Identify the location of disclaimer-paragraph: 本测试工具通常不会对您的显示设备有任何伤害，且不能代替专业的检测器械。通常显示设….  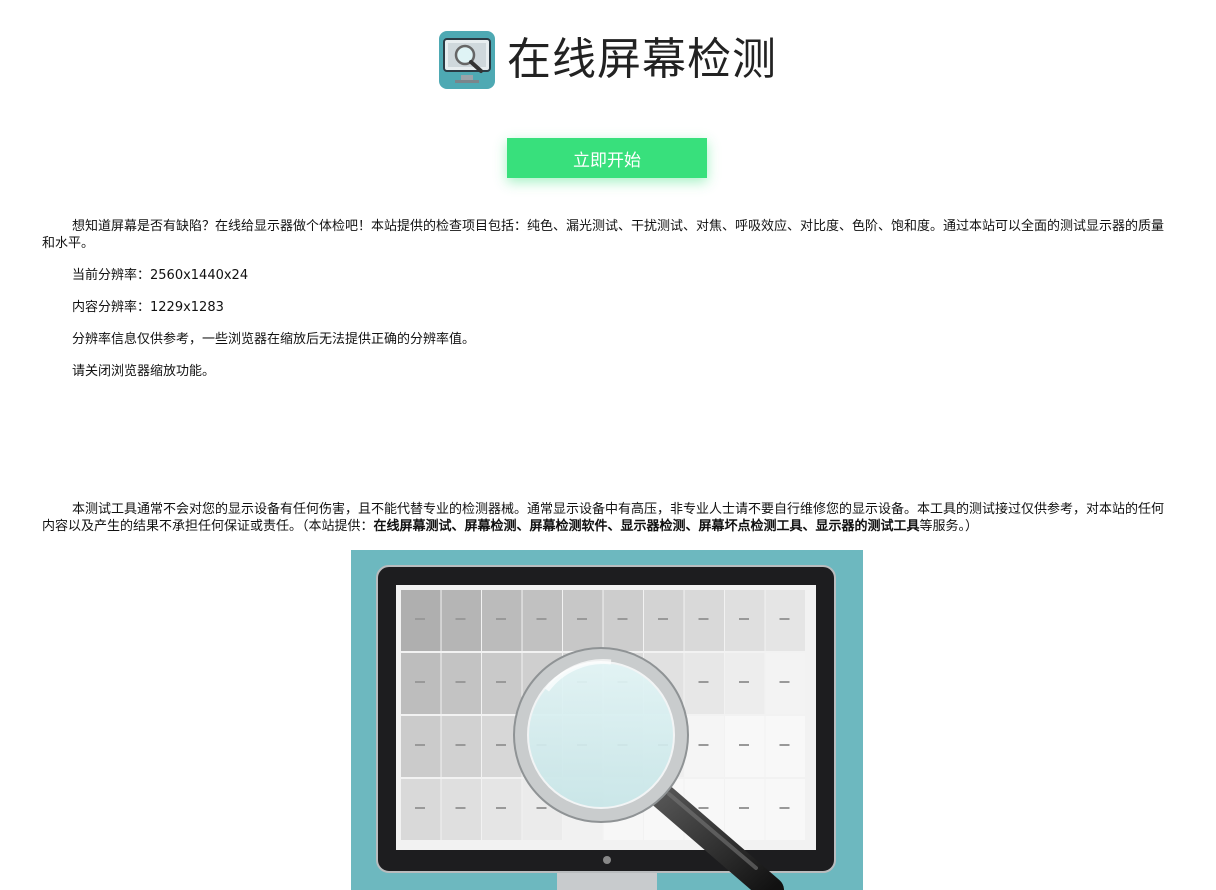
(605, 518).